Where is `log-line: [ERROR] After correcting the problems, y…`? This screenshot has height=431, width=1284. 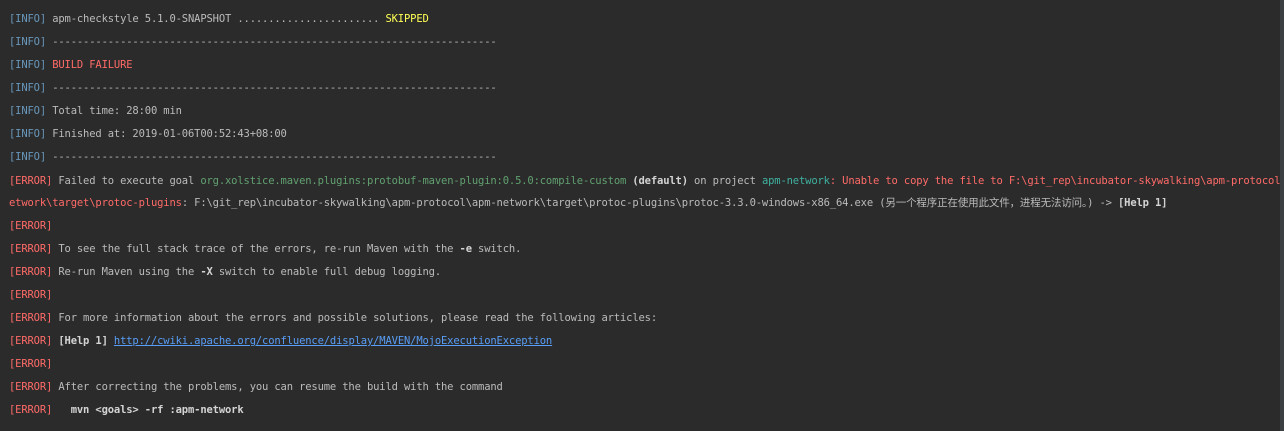
log-line: [ERROR] After correcting the problems, y… is located at coordinates (256, 387).